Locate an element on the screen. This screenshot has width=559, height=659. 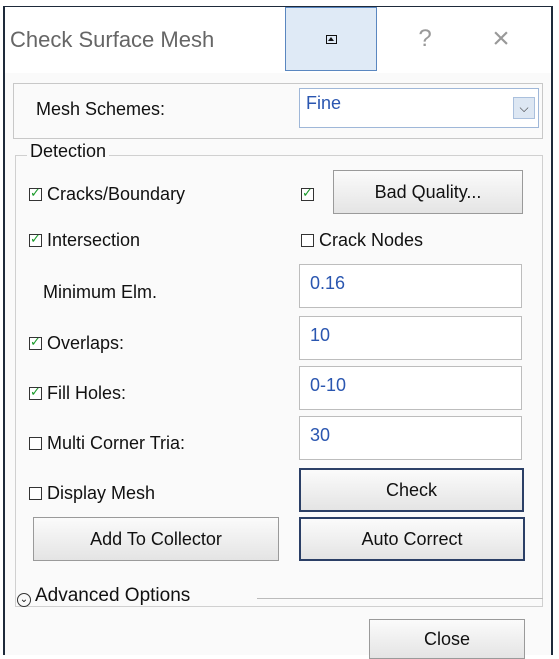
fill-holes-input: 0-10 is located at coordinates (410, 388).